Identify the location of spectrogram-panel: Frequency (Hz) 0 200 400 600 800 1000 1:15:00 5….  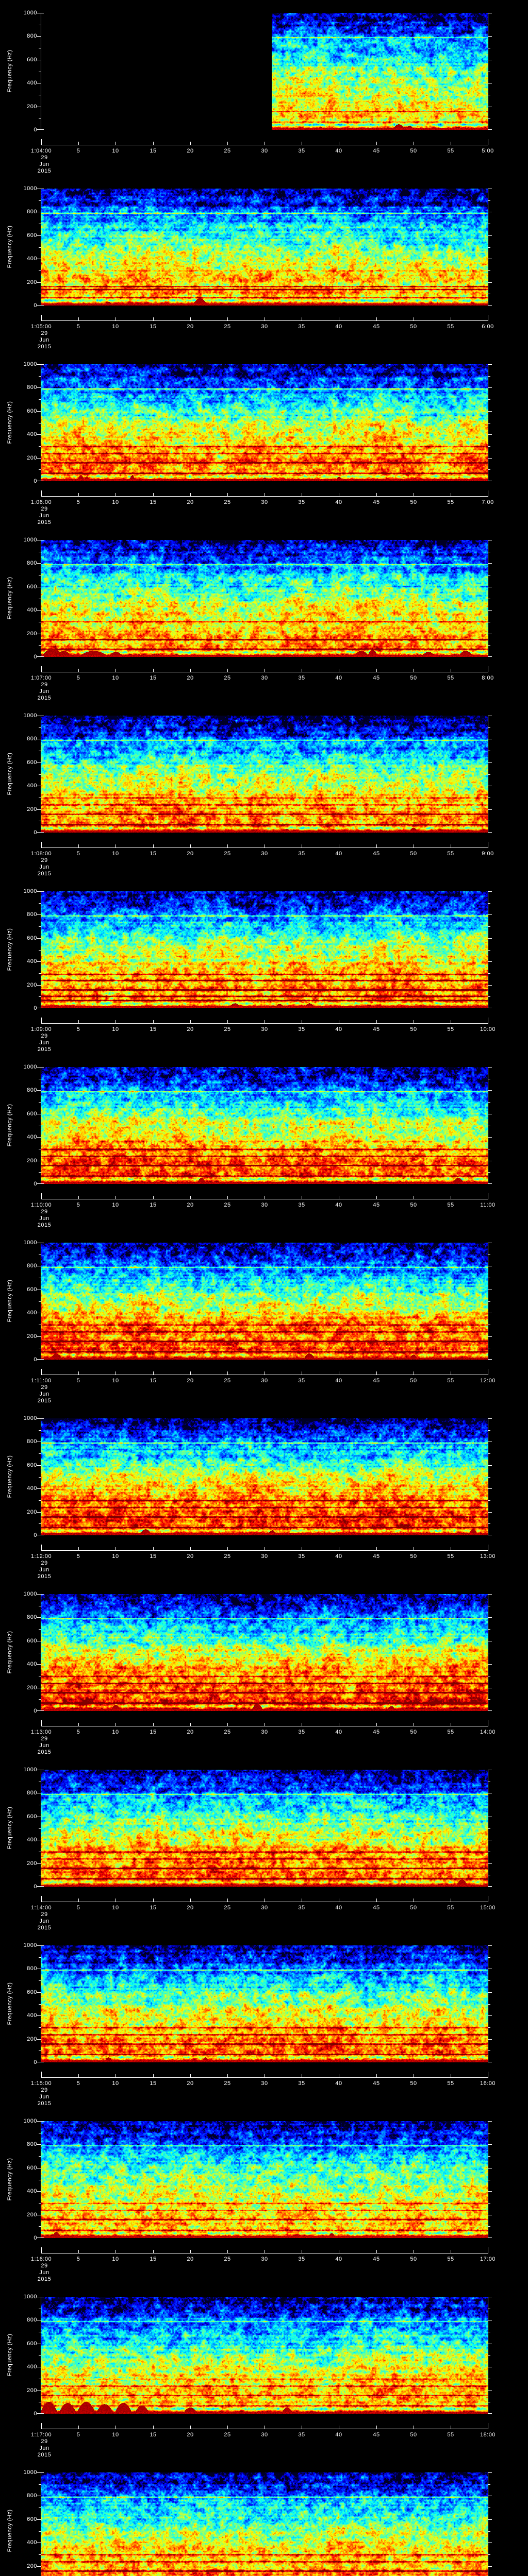
(264, 2020).